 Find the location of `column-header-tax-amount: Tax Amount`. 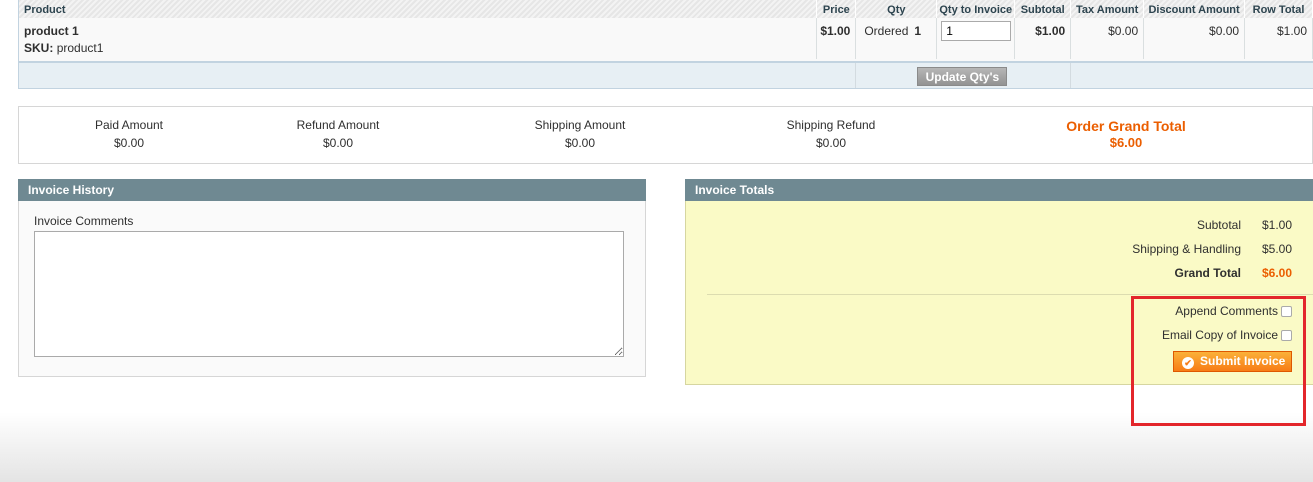

column-header-tax-amount: Tax Amount is located at coordinates (1108, 9).